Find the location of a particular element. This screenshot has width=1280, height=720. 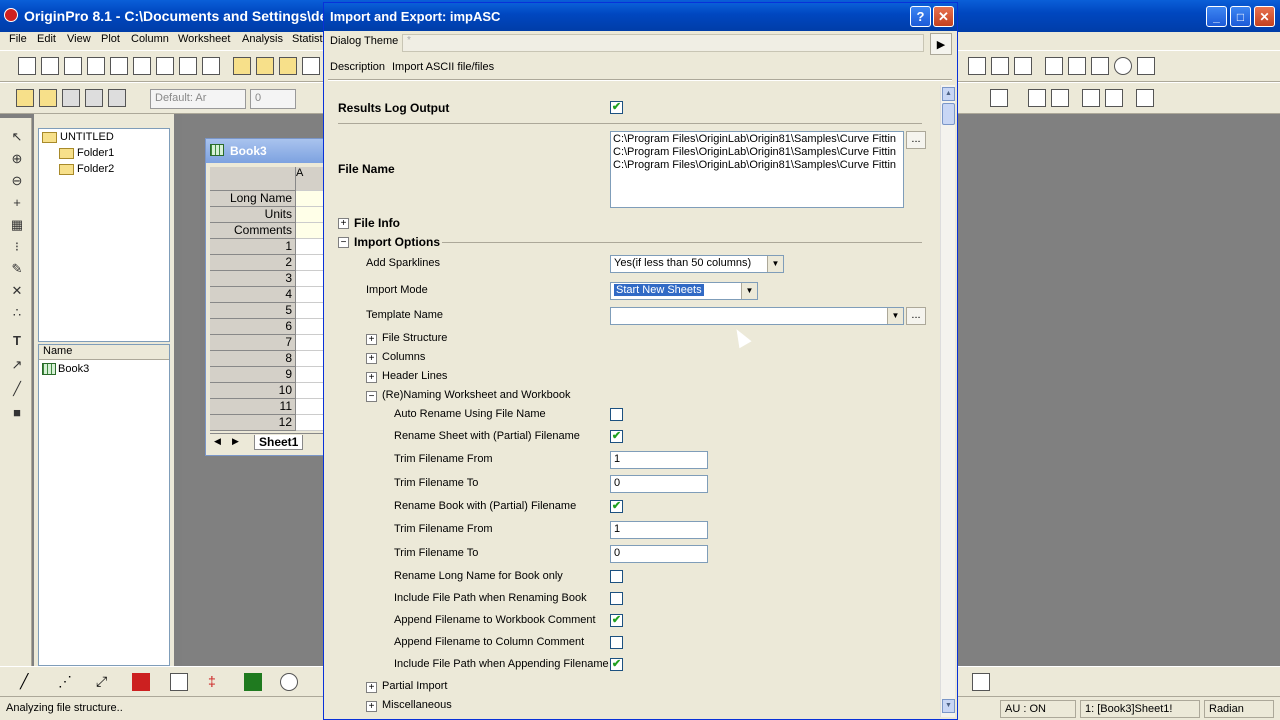

script-window-icon is located at coordinates (1077, 66).